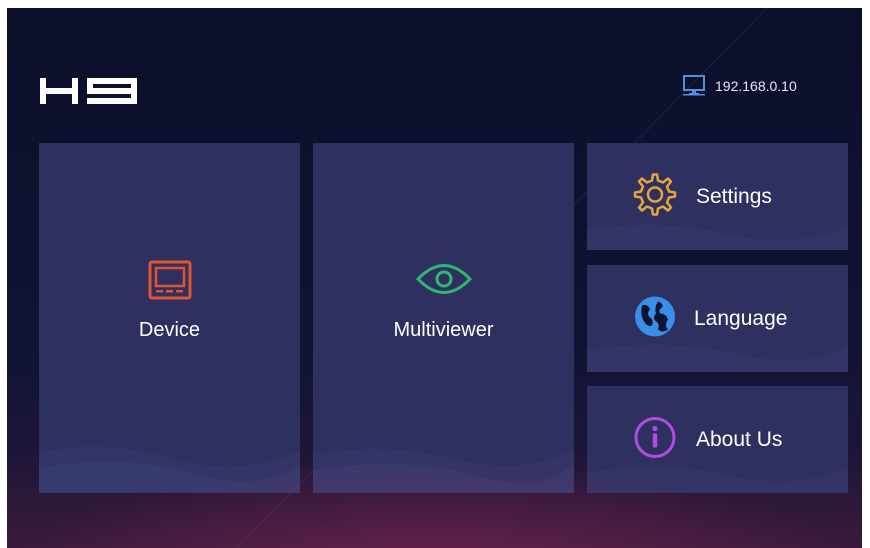 The width and height of the screenshot is (870, 548). I want to click on globe-icon, so click(655, 318).